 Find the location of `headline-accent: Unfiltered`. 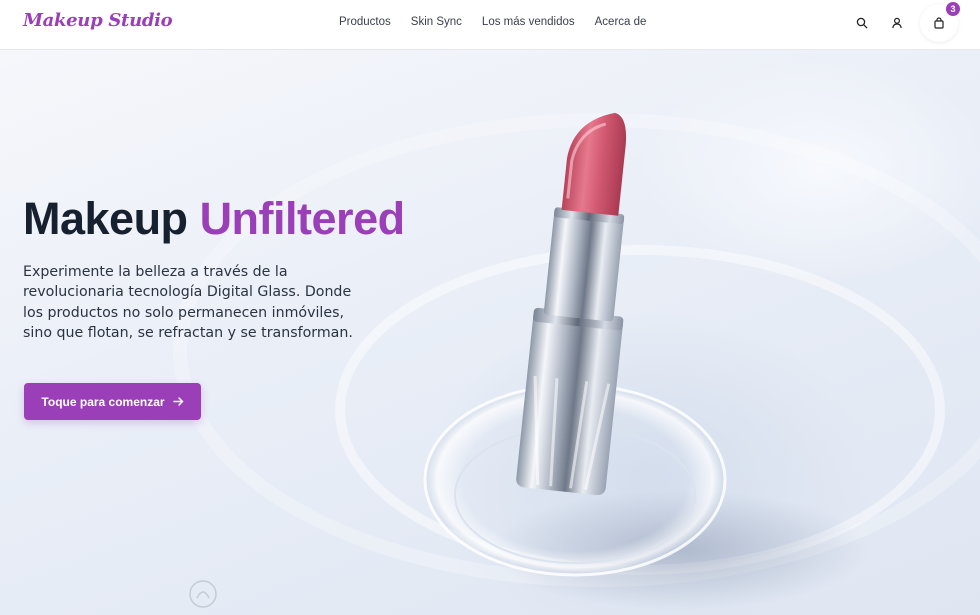

headline-accent: Unfiltered is located at coordinates (302, 218).